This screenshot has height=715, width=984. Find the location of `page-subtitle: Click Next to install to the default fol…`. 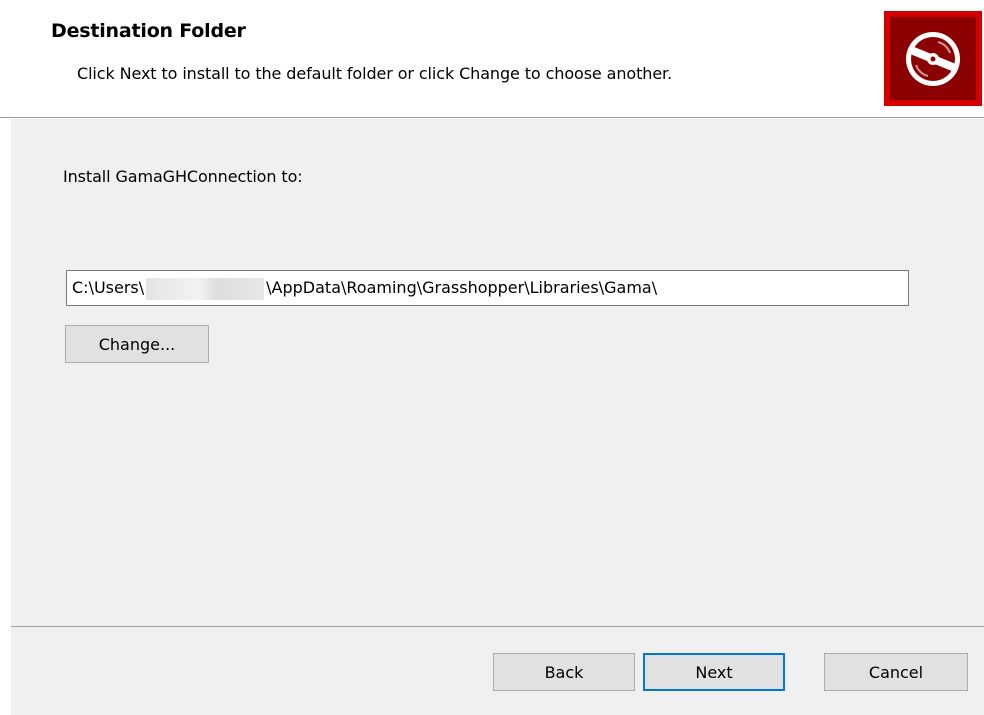

page-subtitle: Click Next to install to the default fol… is located at coordinates (375, 73).